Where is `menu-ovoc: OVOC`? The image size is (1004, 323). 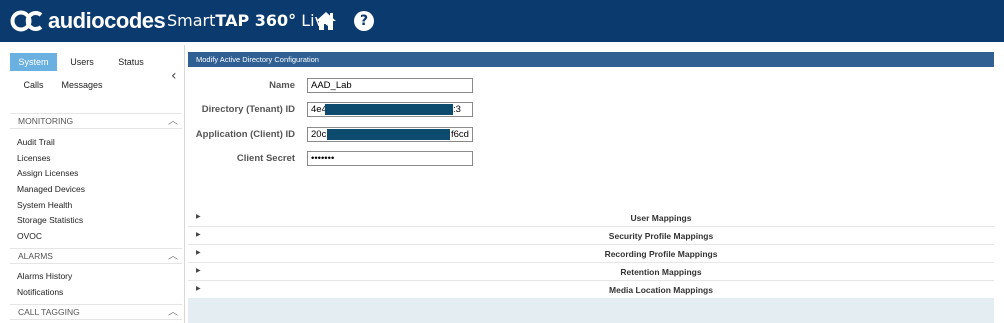 menu-ovoc: OVOC is located at coordinates (29, 236).